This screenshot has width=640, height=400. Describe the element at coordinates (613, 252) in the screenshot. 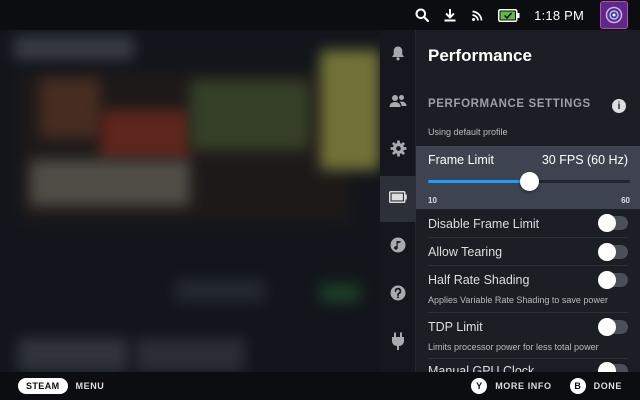

I see `allow-tearing-toggle` at that location.